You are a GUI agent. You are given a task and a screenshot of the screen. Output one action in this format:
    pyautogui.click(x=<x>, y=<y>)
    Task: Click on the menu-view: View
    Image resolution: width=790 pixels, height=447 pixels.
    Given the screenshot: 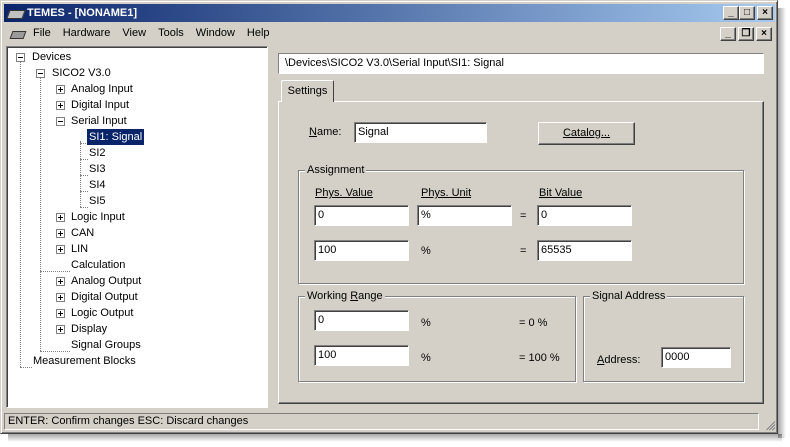 What is the action you would take?
    pyautogui.click(x=134, y=33)
    